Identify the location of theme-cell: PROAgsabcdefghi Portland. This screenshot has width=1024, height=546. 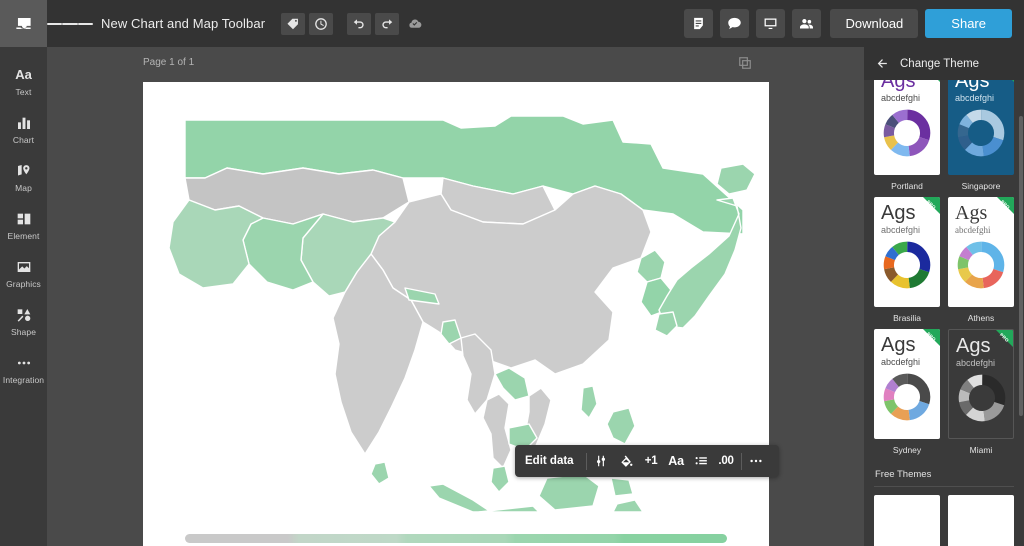
(907, 136).